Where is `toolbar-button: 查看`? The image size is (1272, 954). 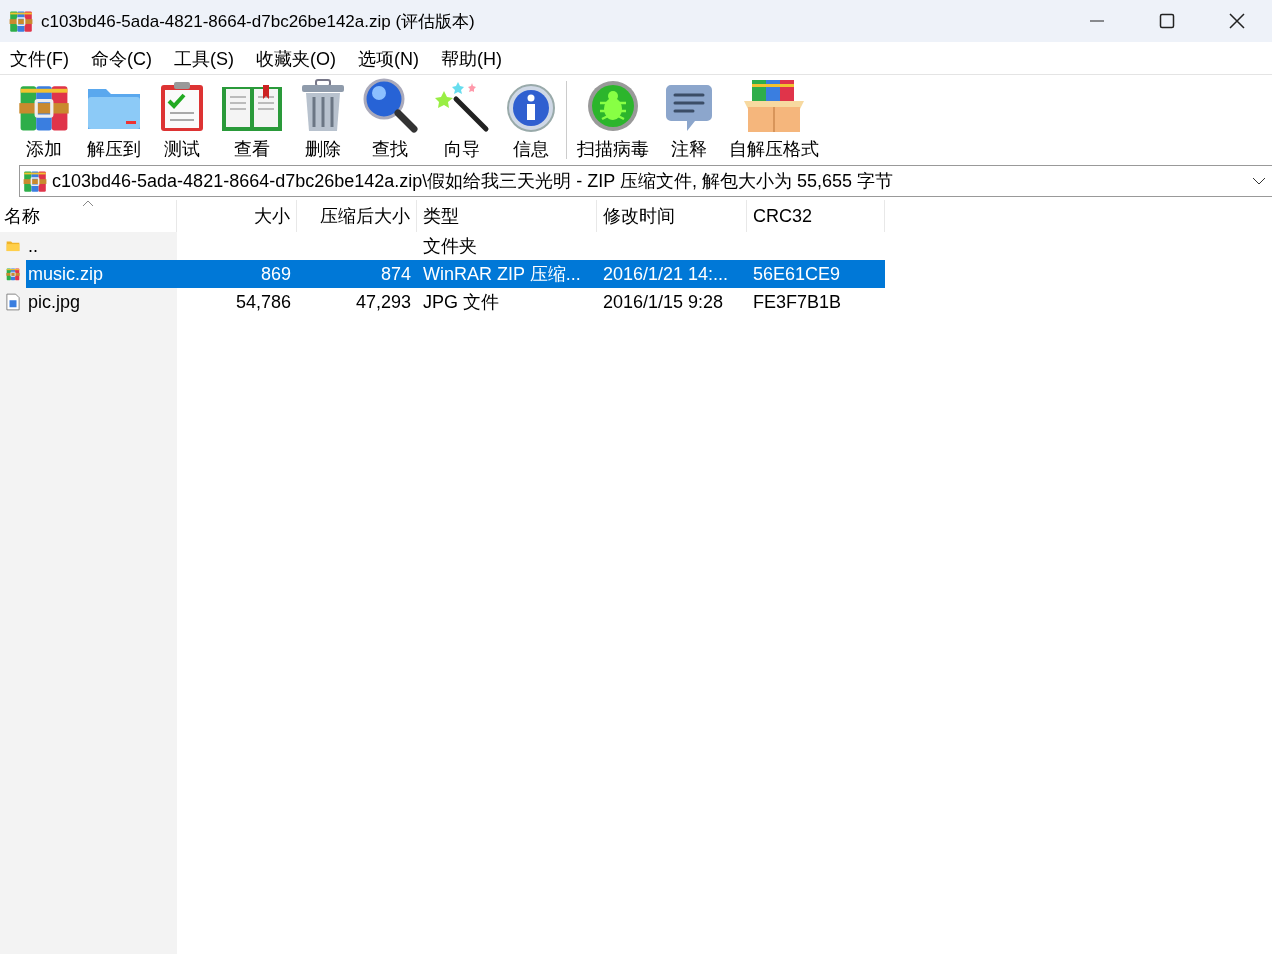
toolbar-button: 查看 is located at coordinates (252, 120).